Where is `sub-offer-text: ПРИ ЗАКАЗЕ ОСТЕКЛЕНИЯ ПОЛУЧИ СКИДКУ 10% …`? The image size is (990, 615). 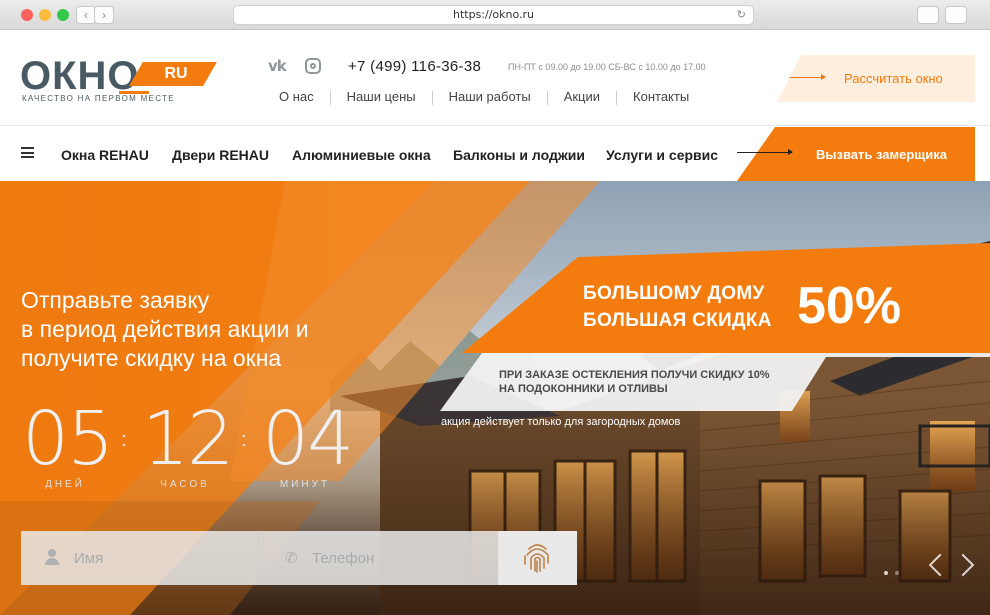 sub-offer-text: ПРИ ЗАКАЗЕ ОСТЕКЛЕНИЯ ПОЛУЧИ СКИДКУ 10% … is located at coordinates (634, 382).